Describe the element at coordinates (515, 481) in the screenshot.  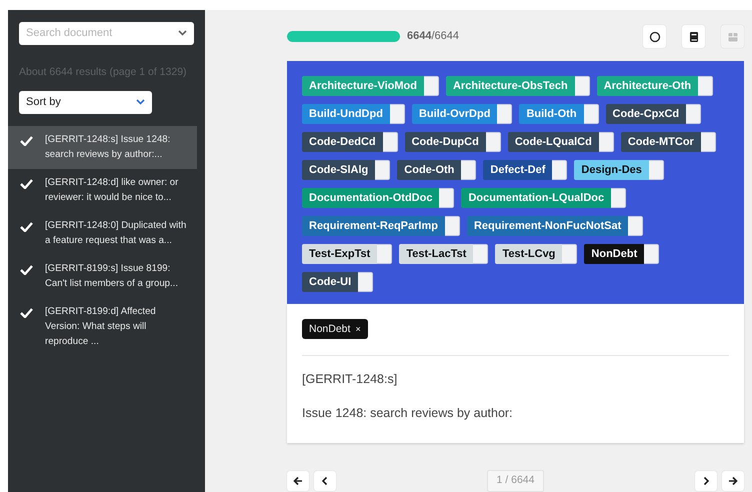
I see `page-indicator: 1 / 6644` at that location.